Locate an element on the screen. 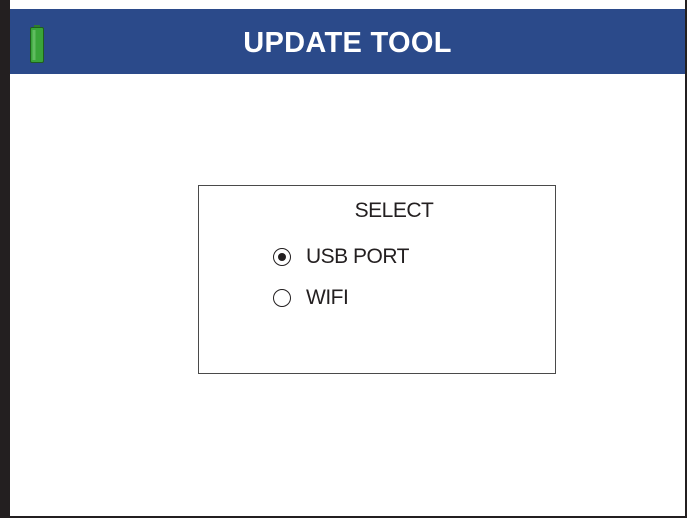 This screenshot has width=687, height=518. dialog-heading: SELECT is located at coordinates (394, 210).